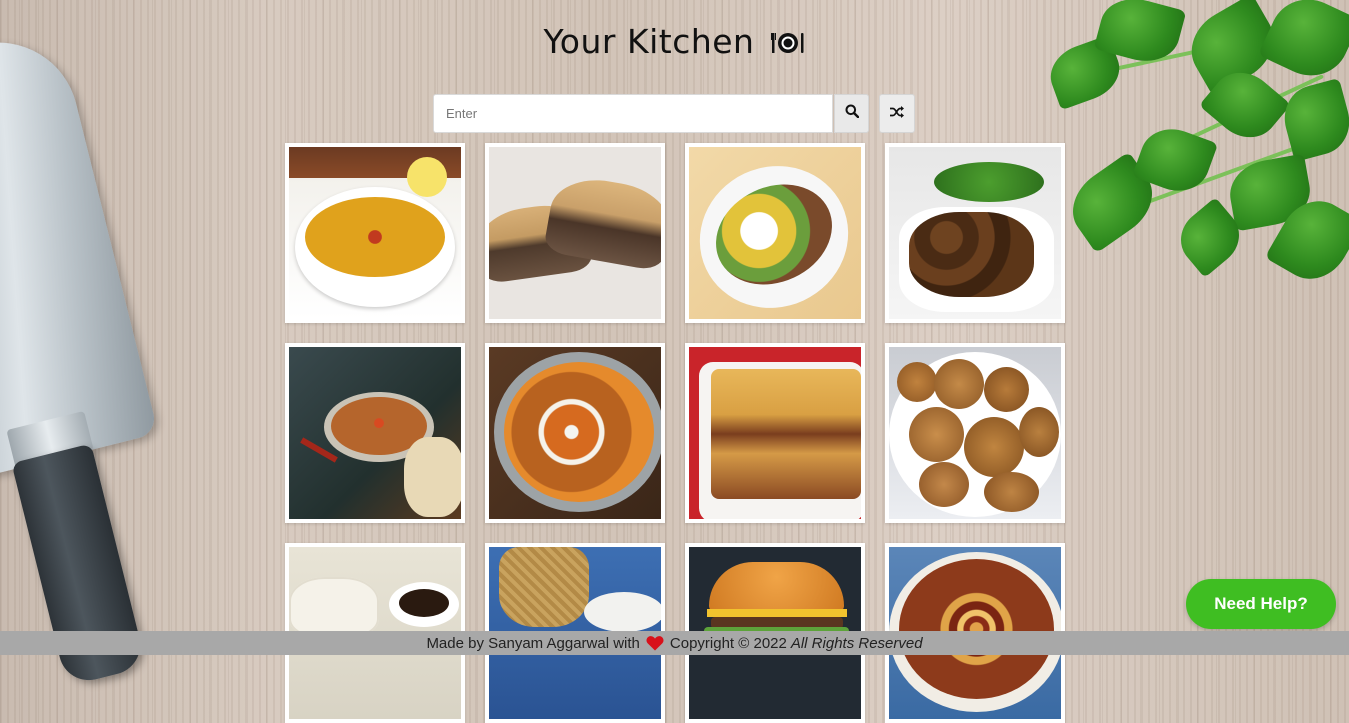 Image resolution: width=1349 pixels, height=723 pixels. What do you see at coordinates (649, 41) in the screenshot?
I see `page-title-text: Your Kitchen` at bounding box center [649, 41].